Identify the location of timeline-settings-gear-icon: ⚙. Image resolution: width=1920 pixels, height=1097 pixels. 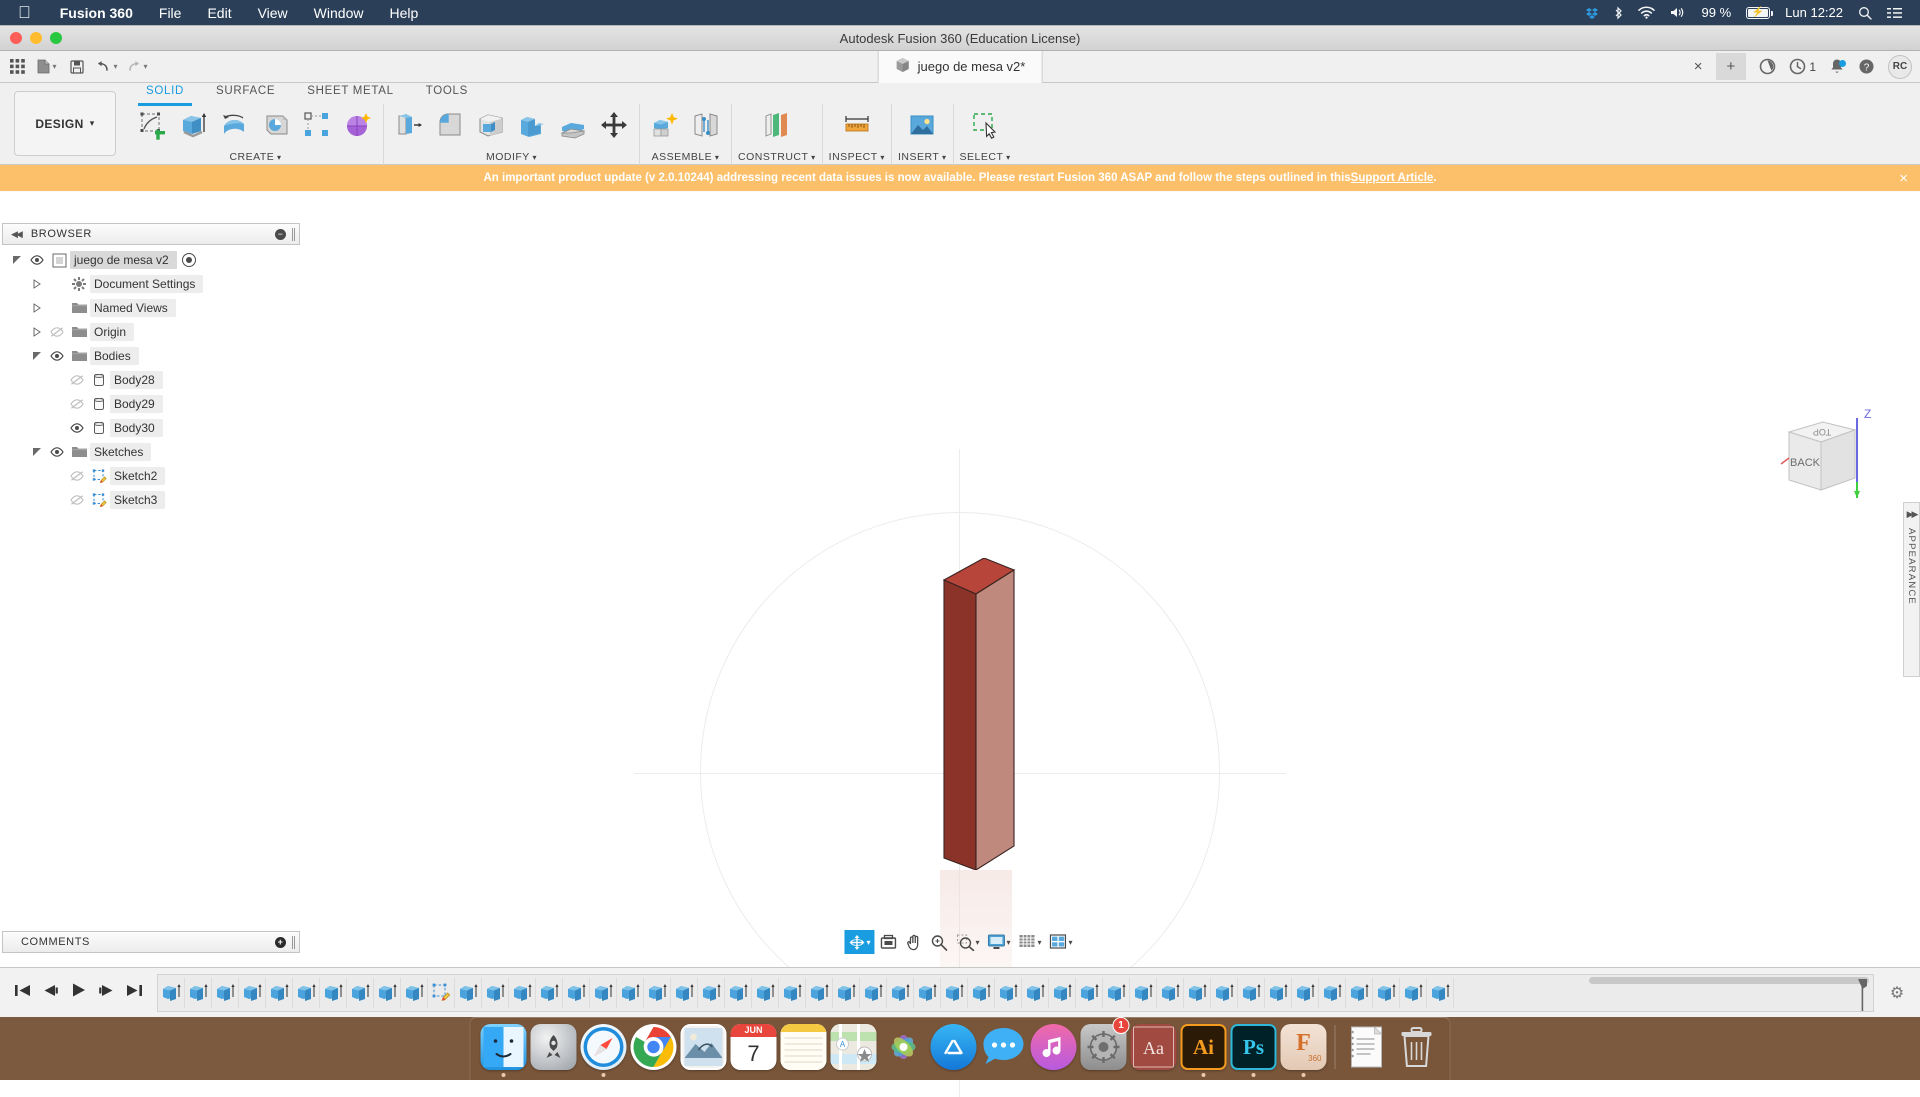
(1897, 993).